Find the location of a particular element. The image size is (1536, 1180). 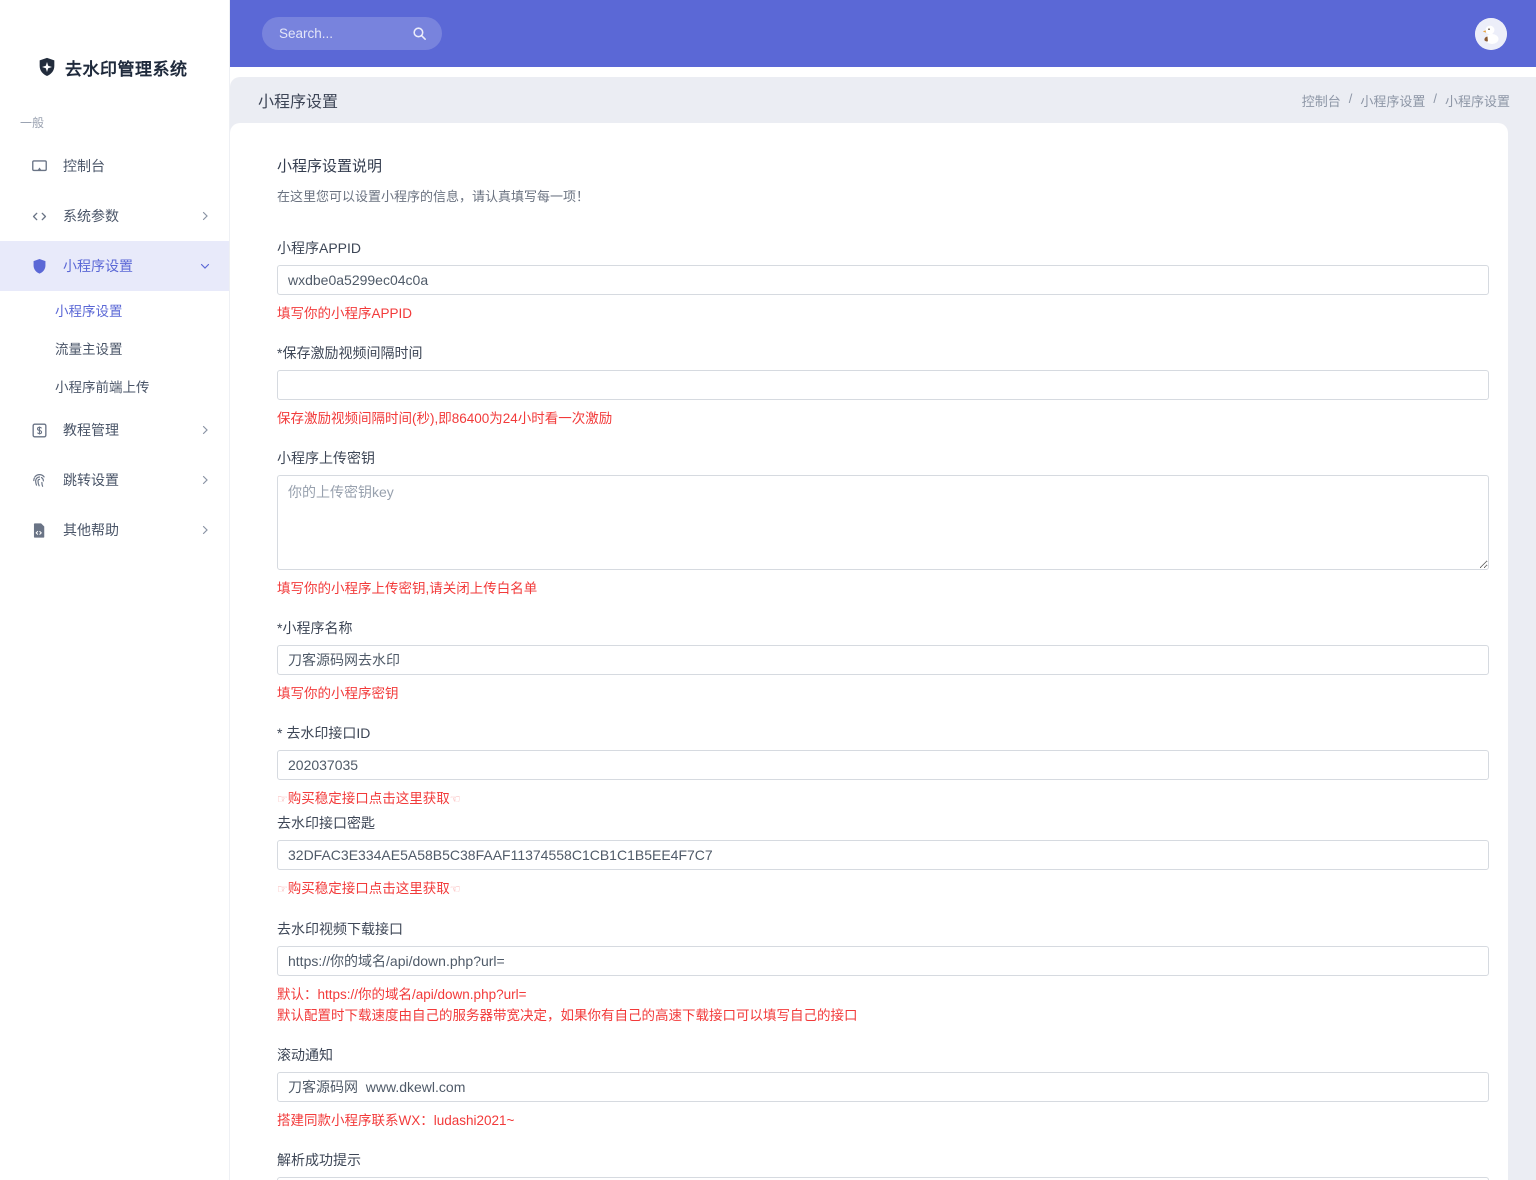

form-field-miniprogram-name: *小程序名称 填写你的小程序密钥 is located at coordinates (883, 661).